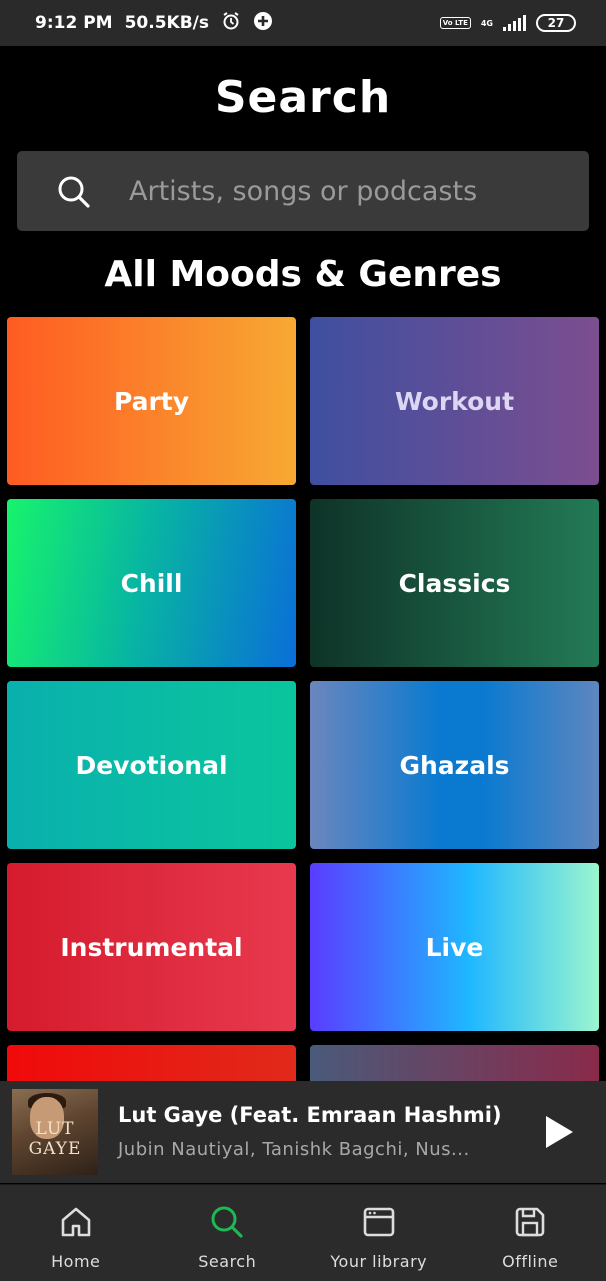 The image size is (606, 1281). What do you see at coordinates (74, 23) in the screenshot?
I see `status-time: 9:12 PM` at bounding box center [74, 23].